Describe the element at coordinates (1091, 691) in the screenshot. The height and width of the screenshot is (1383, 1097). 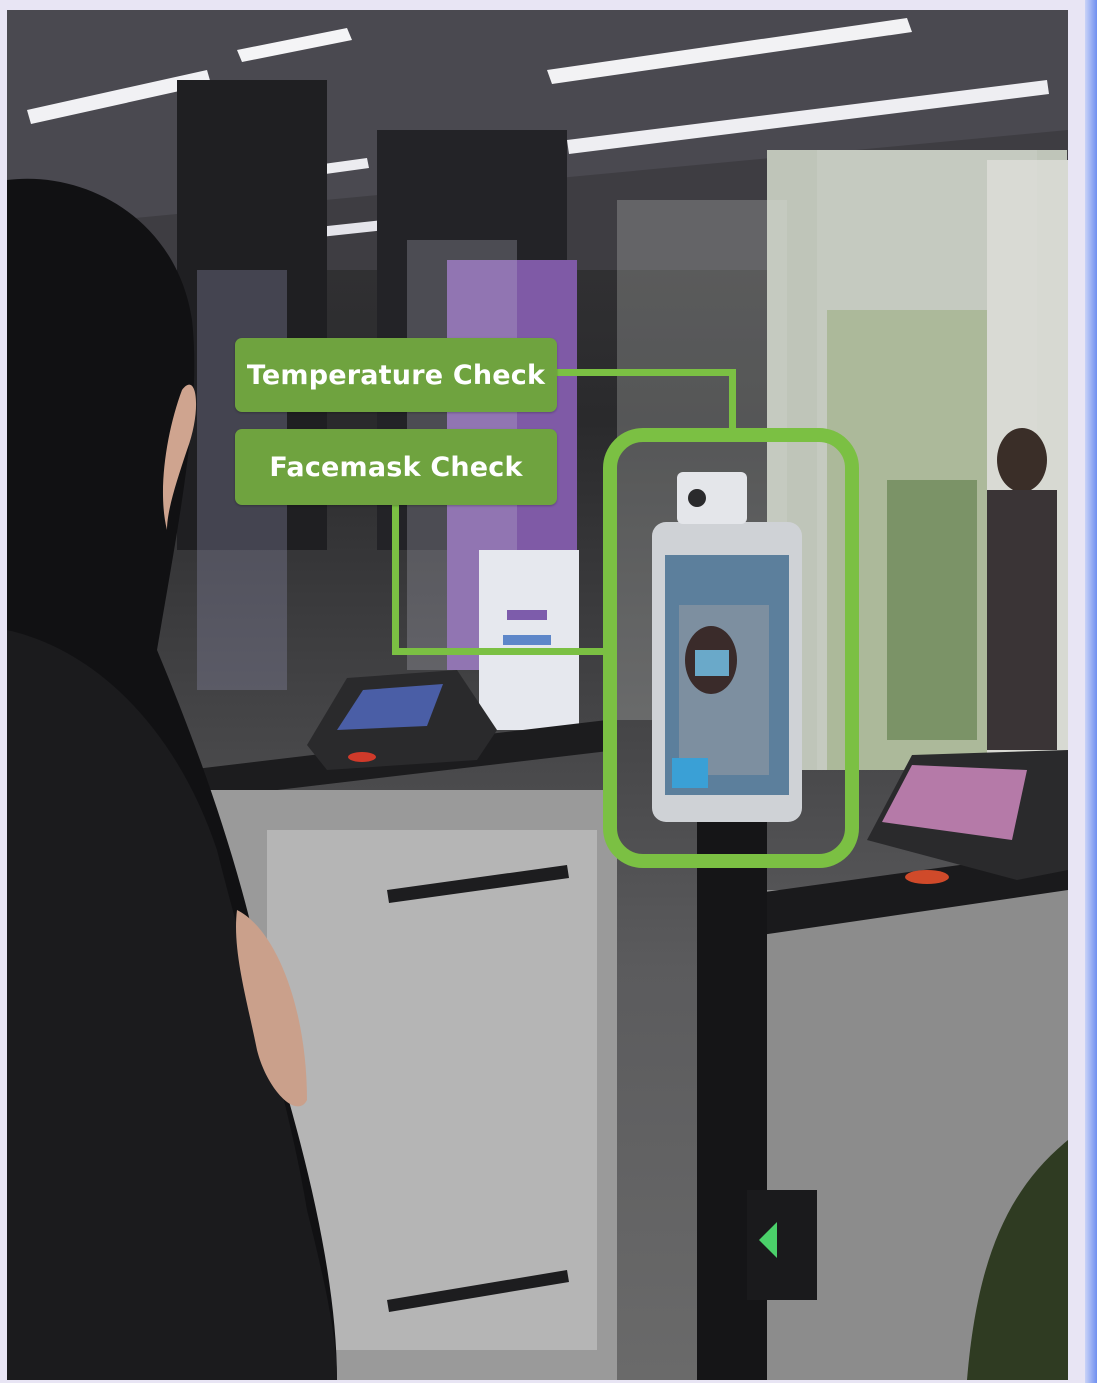
I see `frame-right-edge` at that location.